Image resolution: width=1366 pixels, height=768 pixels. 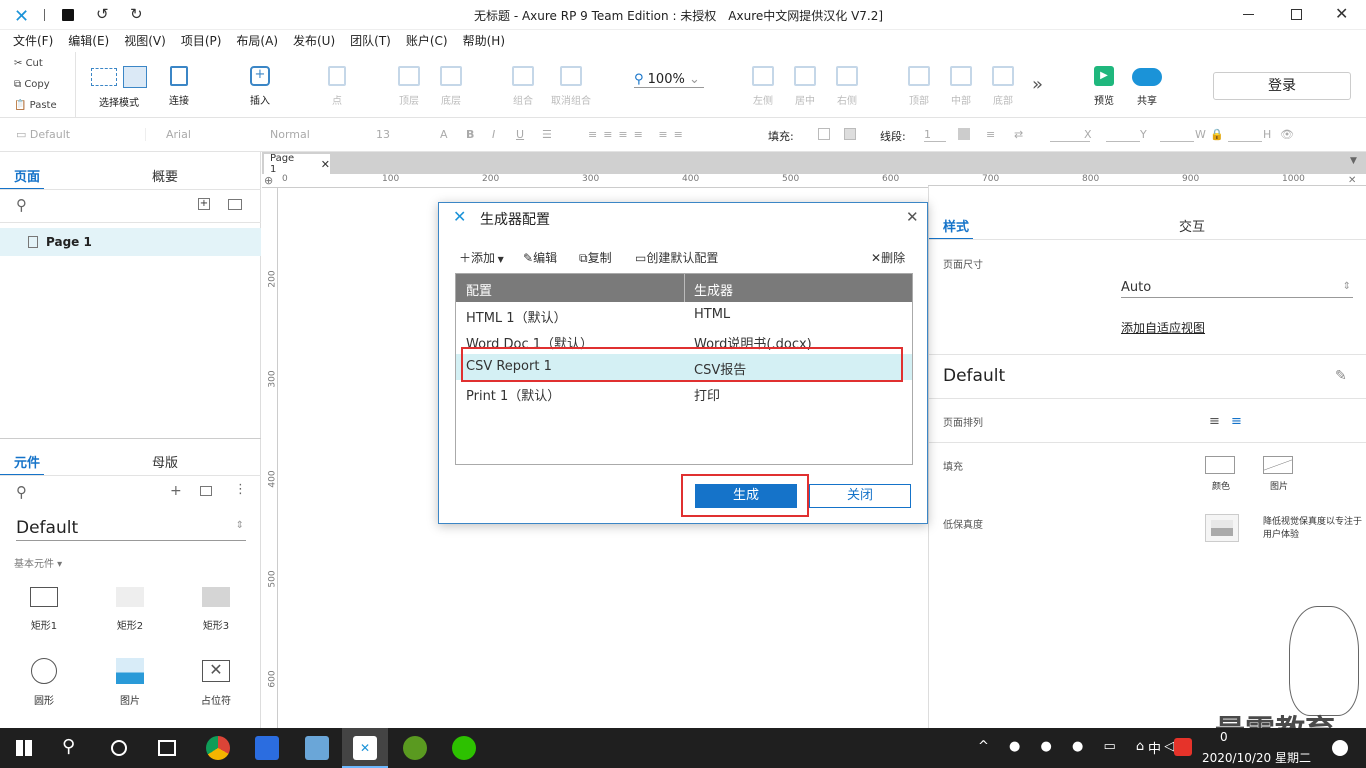 I want to click on undo-icon: ↺, so click(x=102, y=14).